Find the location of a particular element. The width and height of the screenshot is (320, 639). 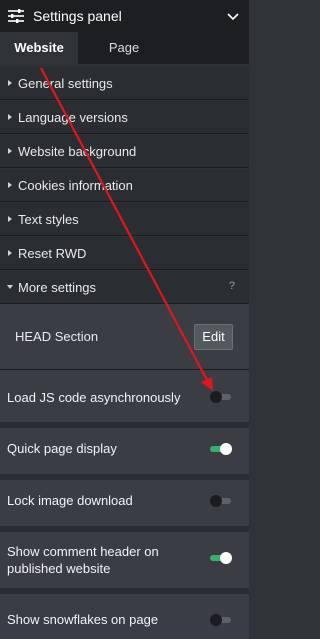

setting-load-js-async: Load JS code asynchronously is located at coordinates (124, 399).